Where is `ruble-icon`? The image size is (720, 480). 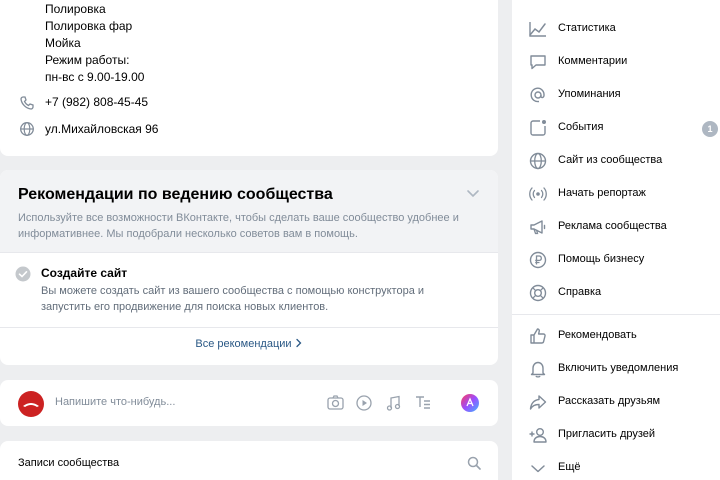 ruble-icon is located at coordinates (538, 260).